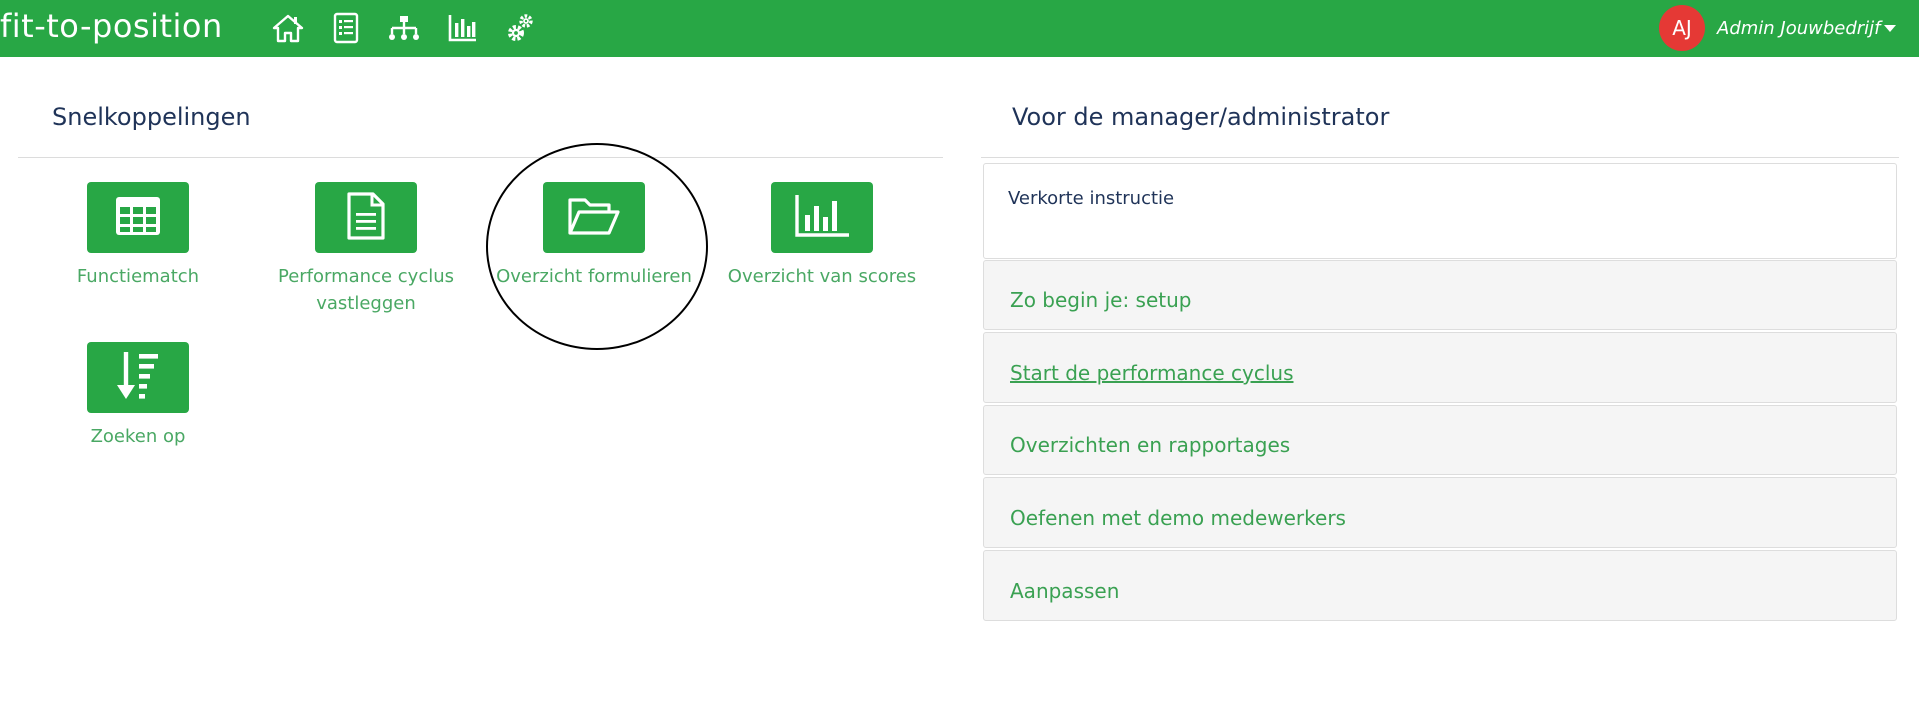  Describe the element at coordinates (1178, 518) in the screenshot. I see `accordion-link: Oefenen met demo medewerkers` at that location.